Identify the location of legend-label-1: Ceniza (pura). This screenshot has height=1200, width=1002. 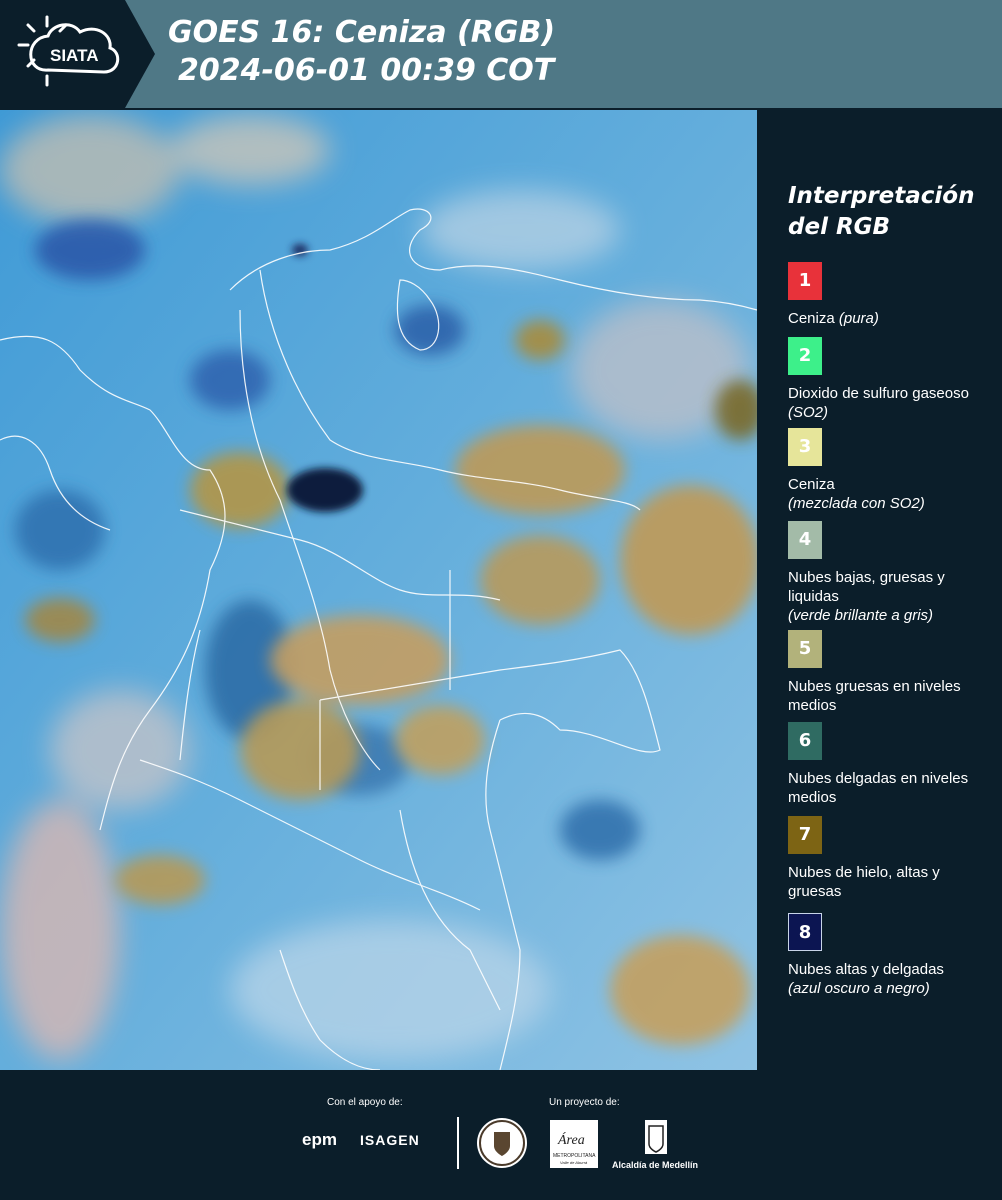
(833, 318).